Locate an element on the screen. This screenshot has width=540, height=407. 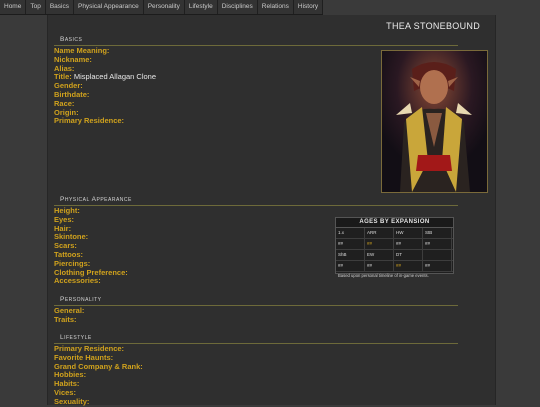
ages-cell: DT is located at coordinates (408, 255).